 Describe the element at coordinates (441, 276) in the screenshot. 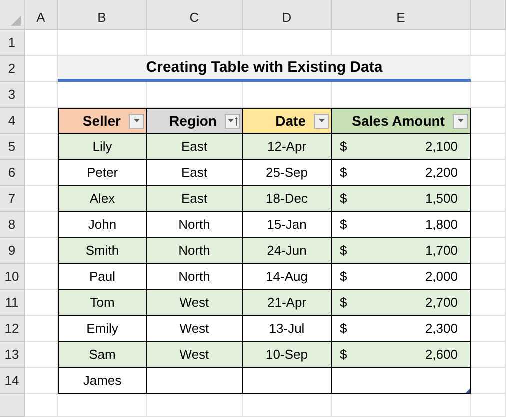

I see `amount-value: 2,000` at that location.